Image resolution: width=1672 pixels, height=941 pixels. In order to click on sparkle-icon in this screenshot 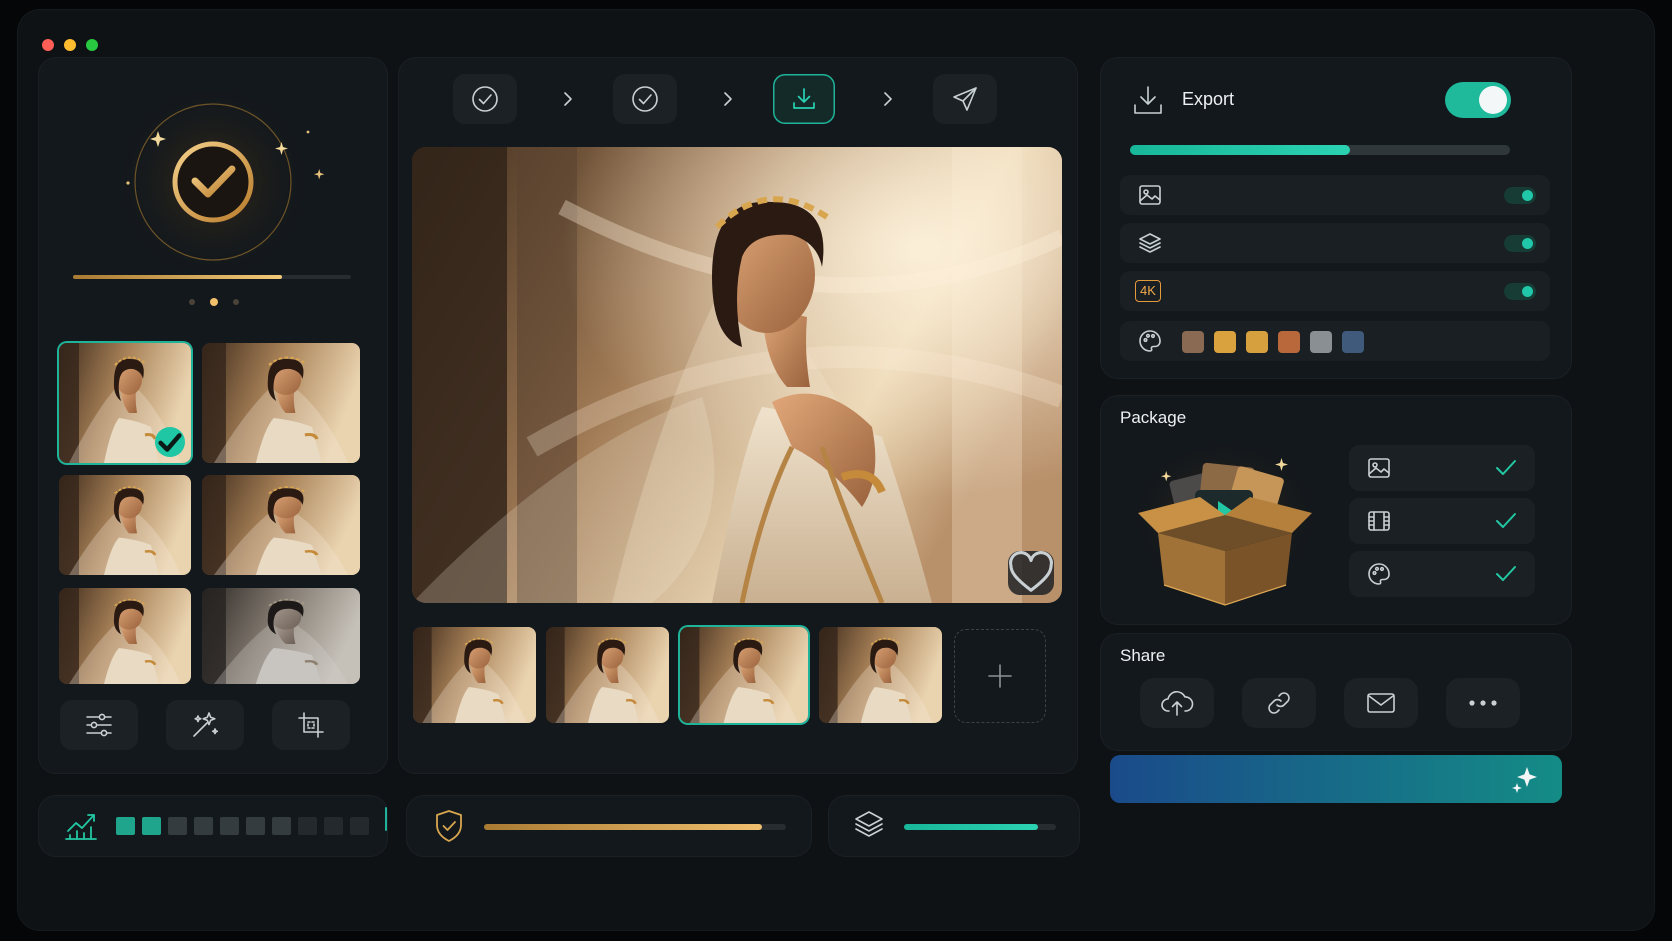, I will do `click(1524, 780)`.